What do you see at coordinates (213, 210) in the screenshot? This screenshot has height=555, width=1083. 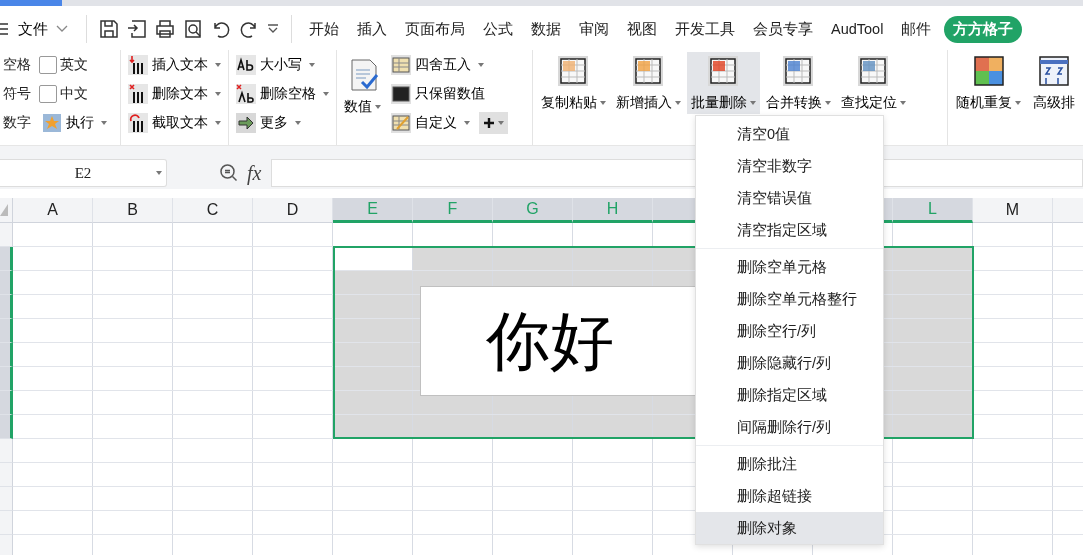 I see `column-header: C` at bounding box center [213, 210].